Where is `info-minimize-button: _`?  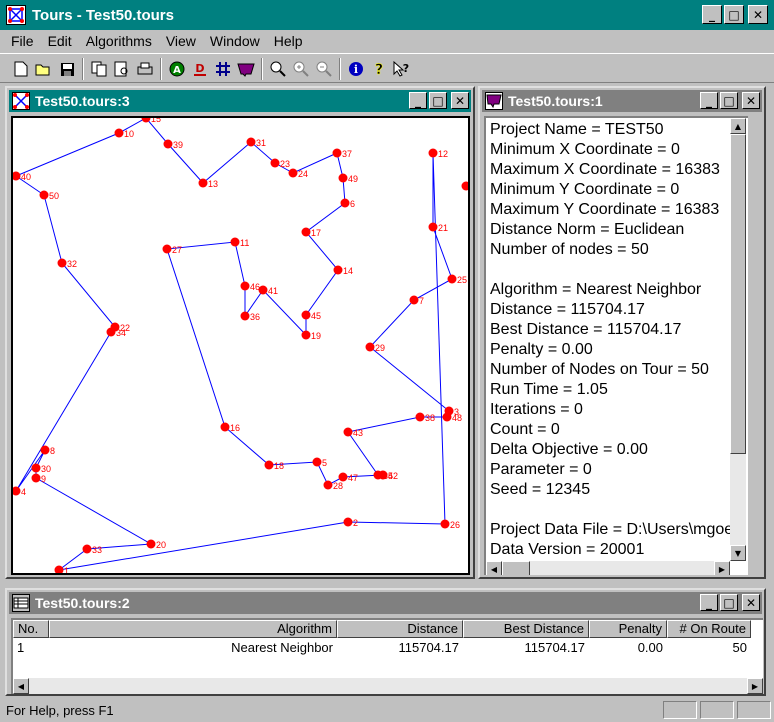 info-minimize-button: _ is located at coordinates (709, 100).